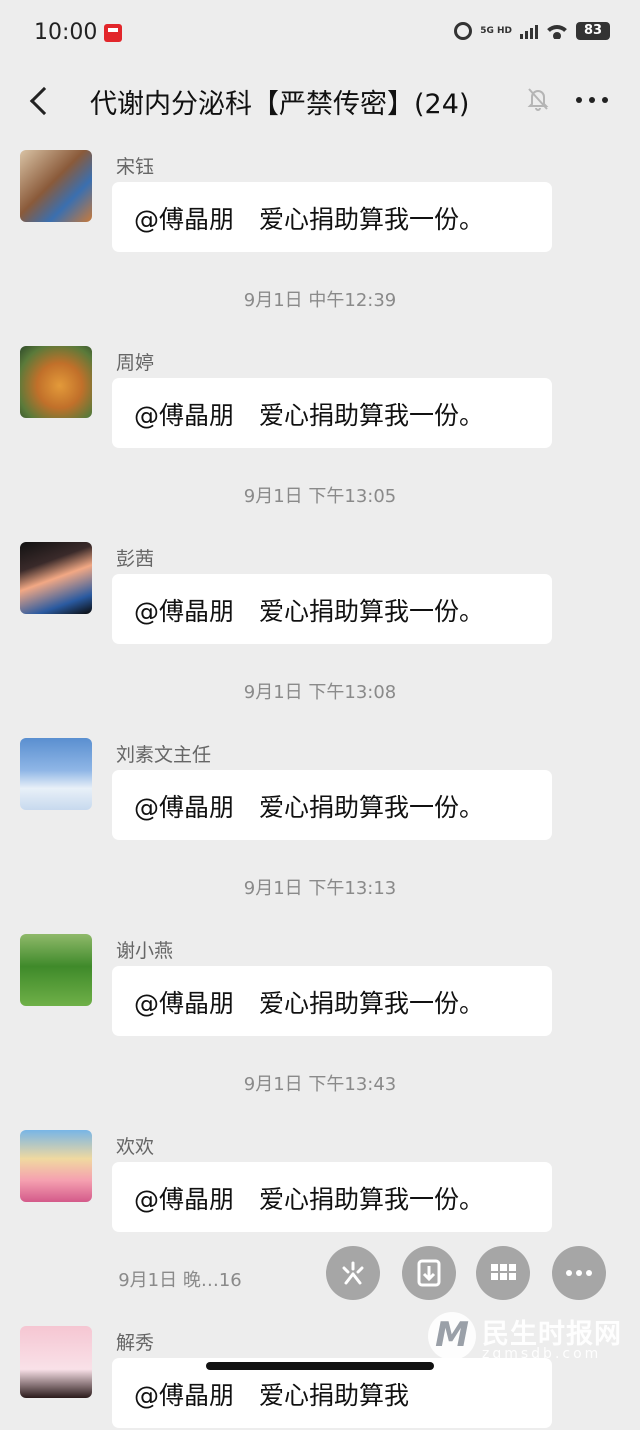 This screenshot has height=1430, width=640. What do you see at coordinates (529, 31) in the screenshot?
I see `signal-icon` at bounding box center [529, 31].